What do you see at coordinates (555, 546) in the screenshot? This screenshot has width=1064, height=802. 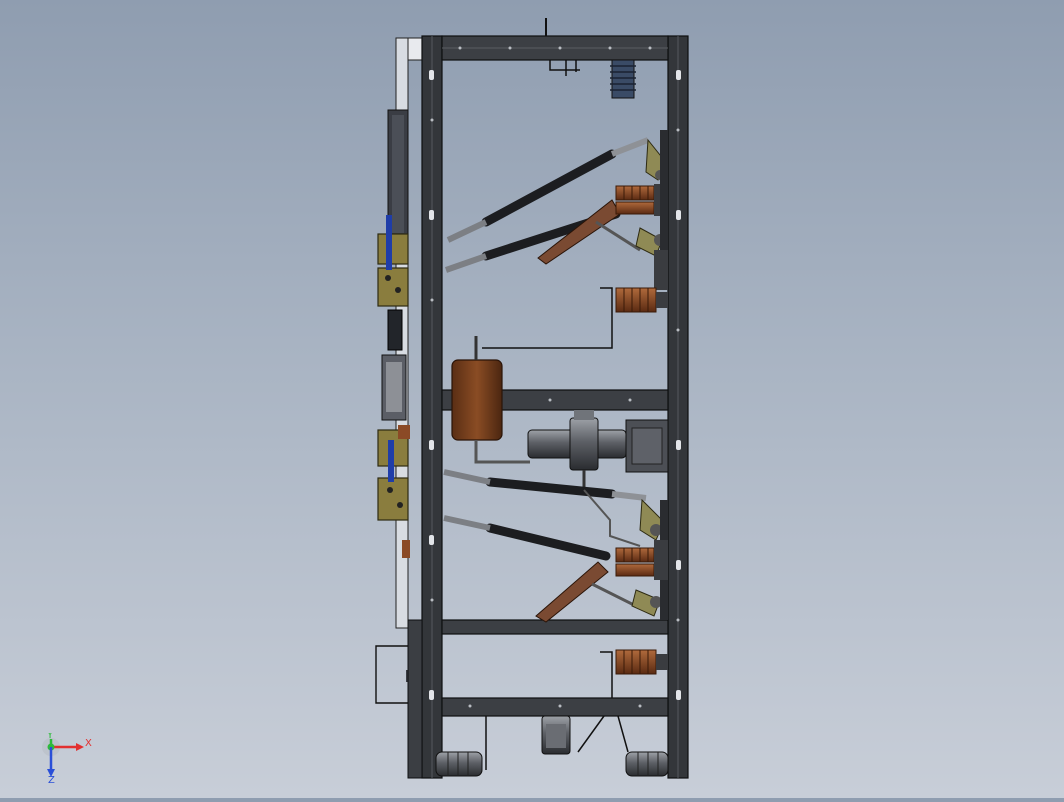 I see `lower-disconnector` at bounding box center [555, 546].